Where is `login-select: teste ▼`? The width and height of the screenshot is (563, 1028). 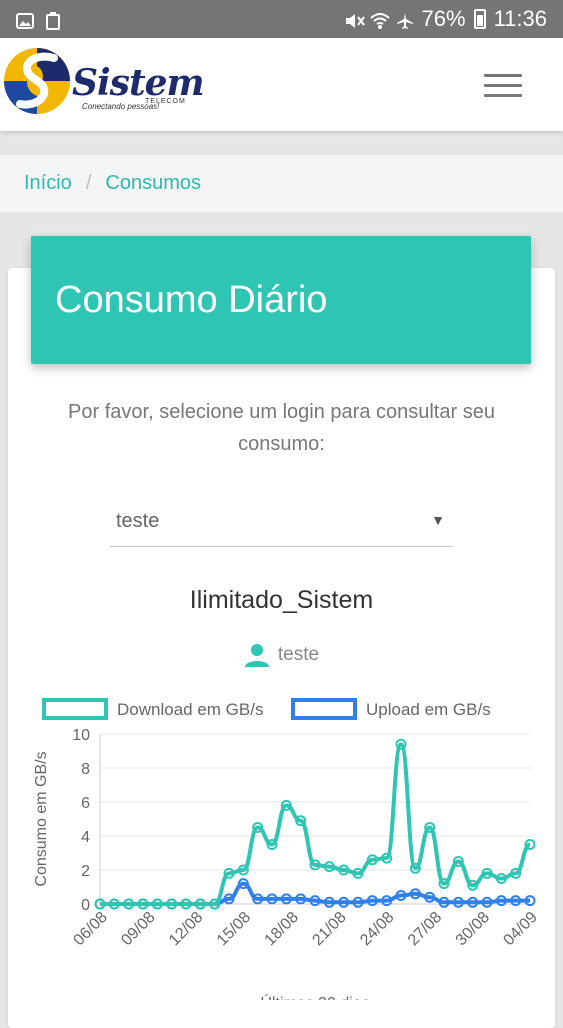 login-select: teste ▼ is located at coordinates (281, 523).